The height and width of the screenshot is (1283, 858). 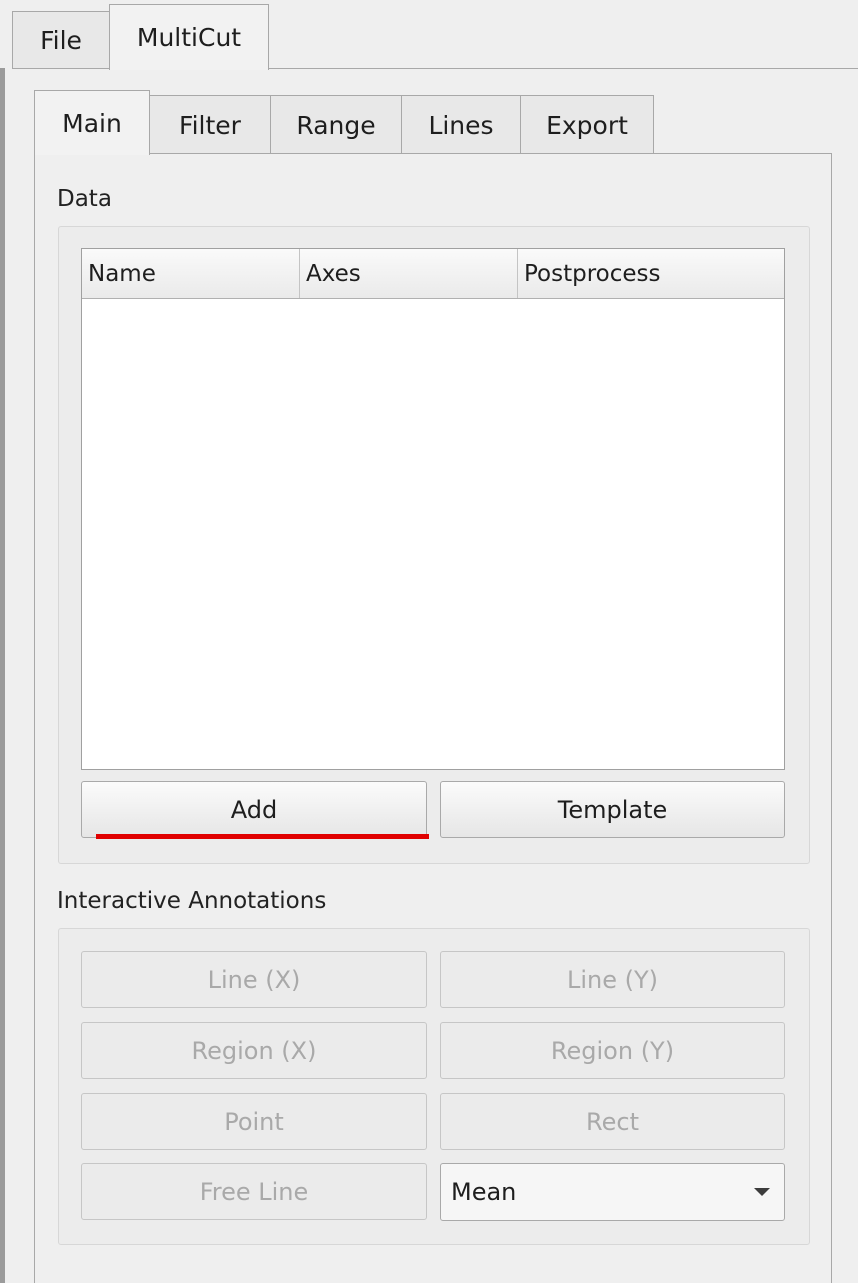 I want to click on data-table-header: Name Axes Postprocess, so click(x=433, y=274).